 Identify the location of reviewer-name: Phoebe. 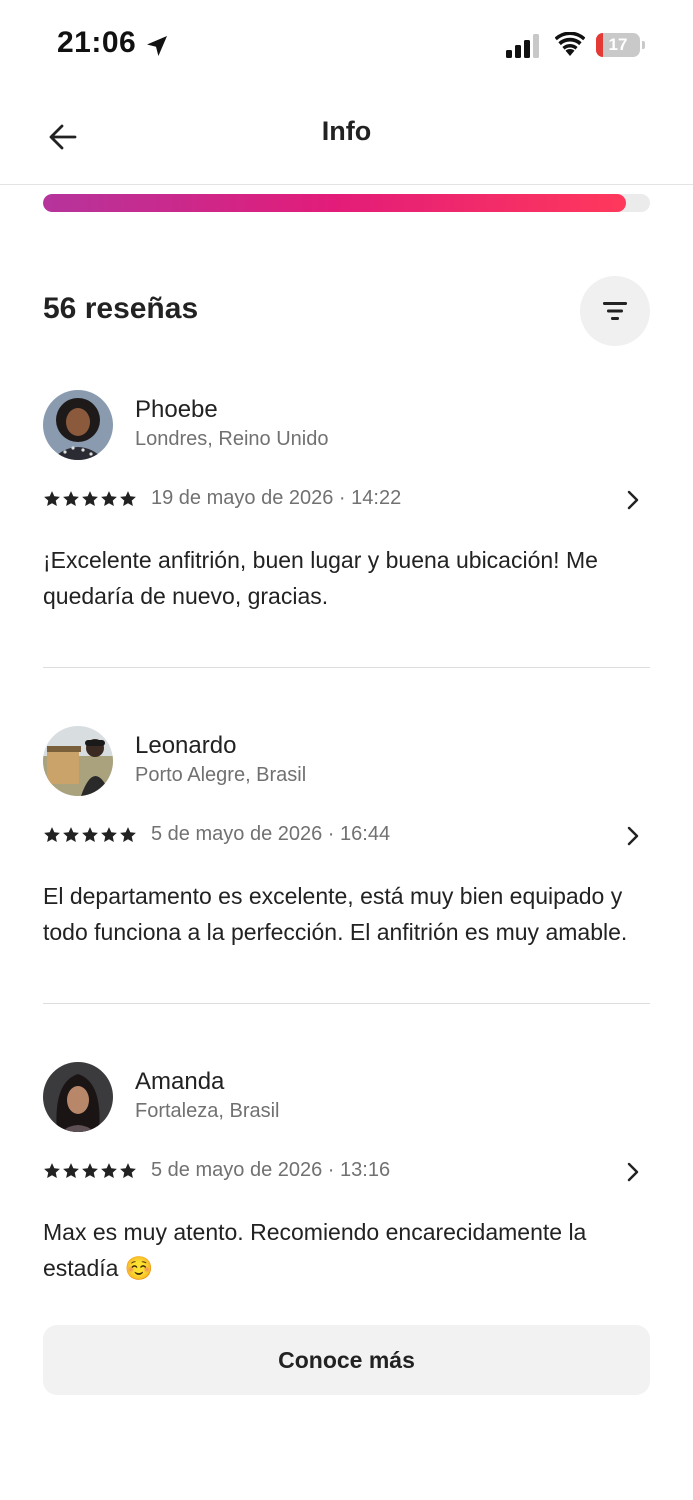
(176, 409).